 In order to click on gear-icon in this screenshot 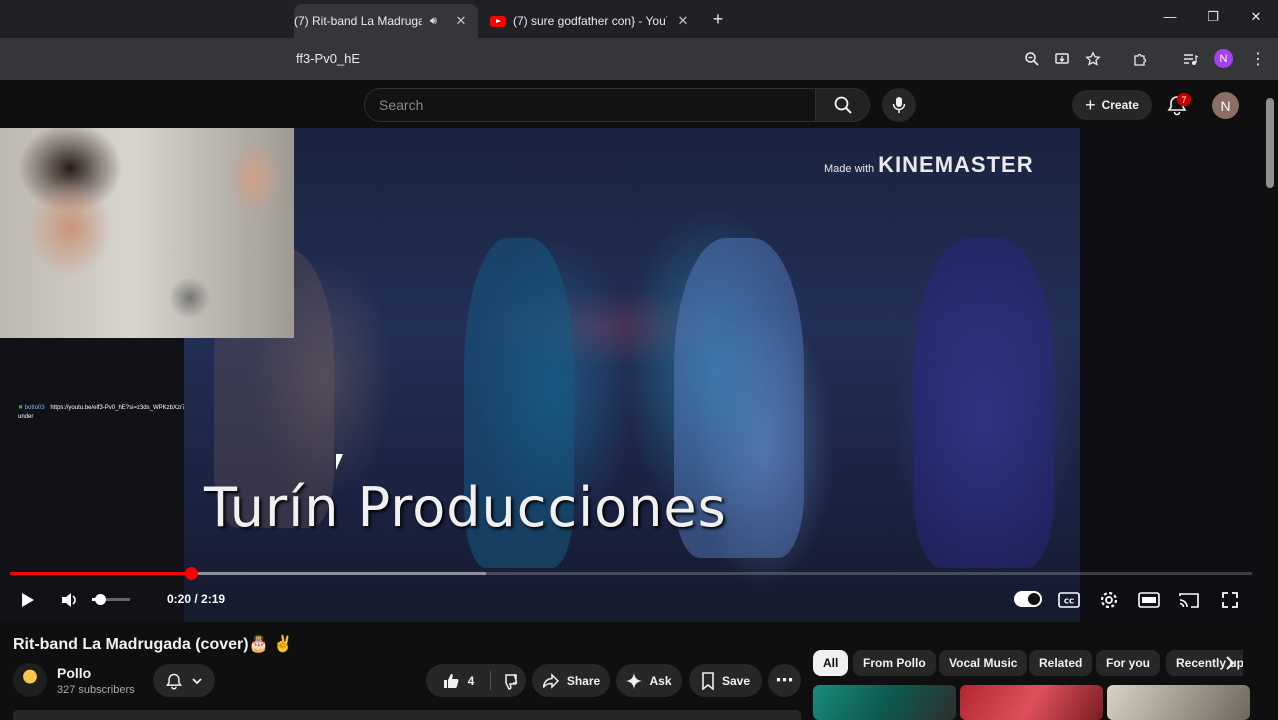, I will do `click(1109, 600)`.